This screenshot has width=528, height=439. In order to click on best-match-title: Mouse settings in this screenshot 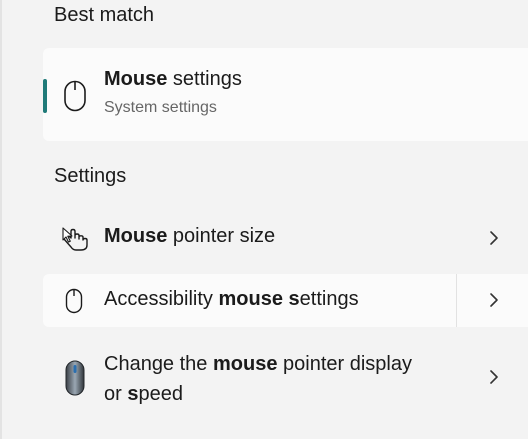, I will do `click(173, 79)`.